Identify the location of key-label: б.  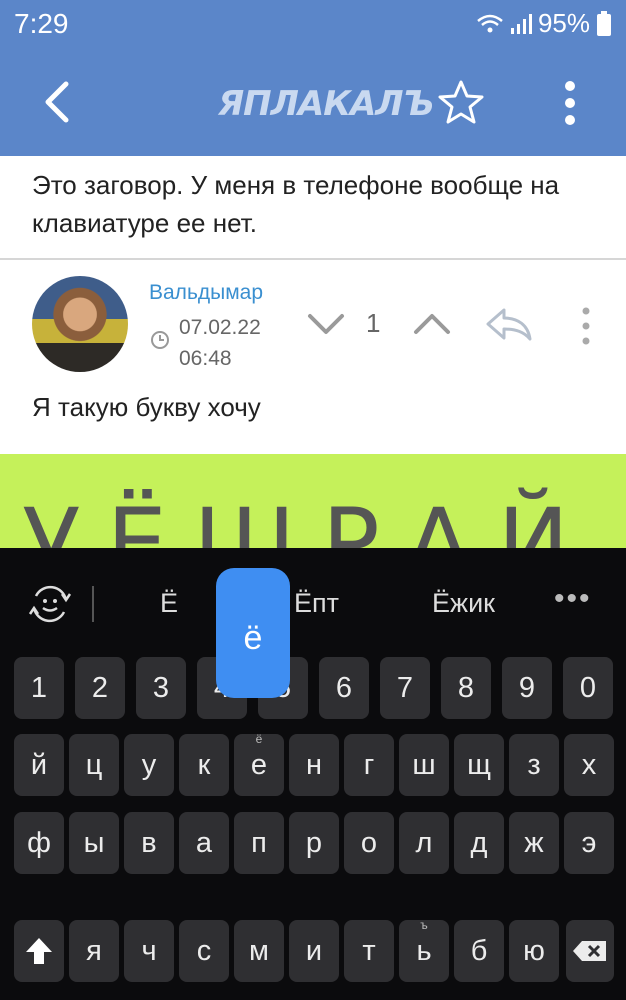
(479, 951).